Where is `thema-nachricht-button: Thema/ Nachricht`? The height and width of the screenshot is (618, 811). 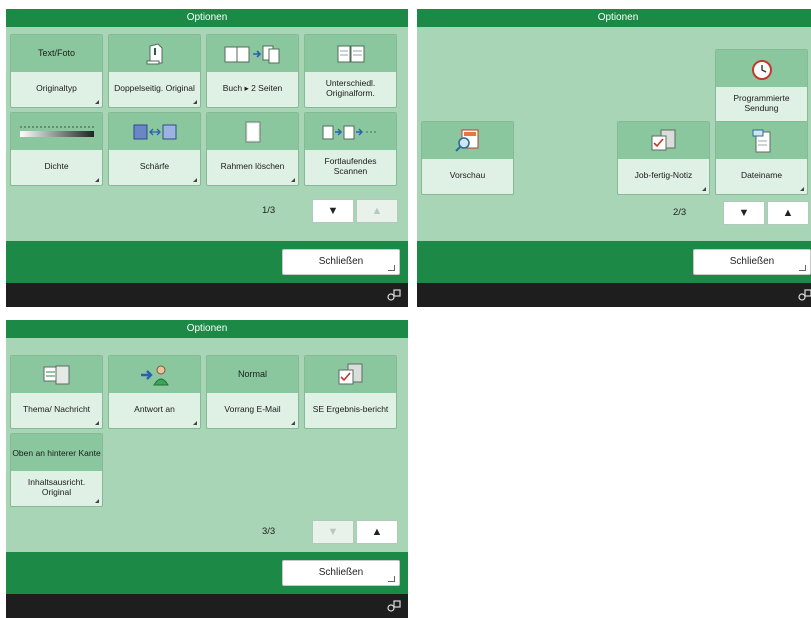 thema-nachricht-button: Thema/ Nachricht is located at coordinates (56, 392).